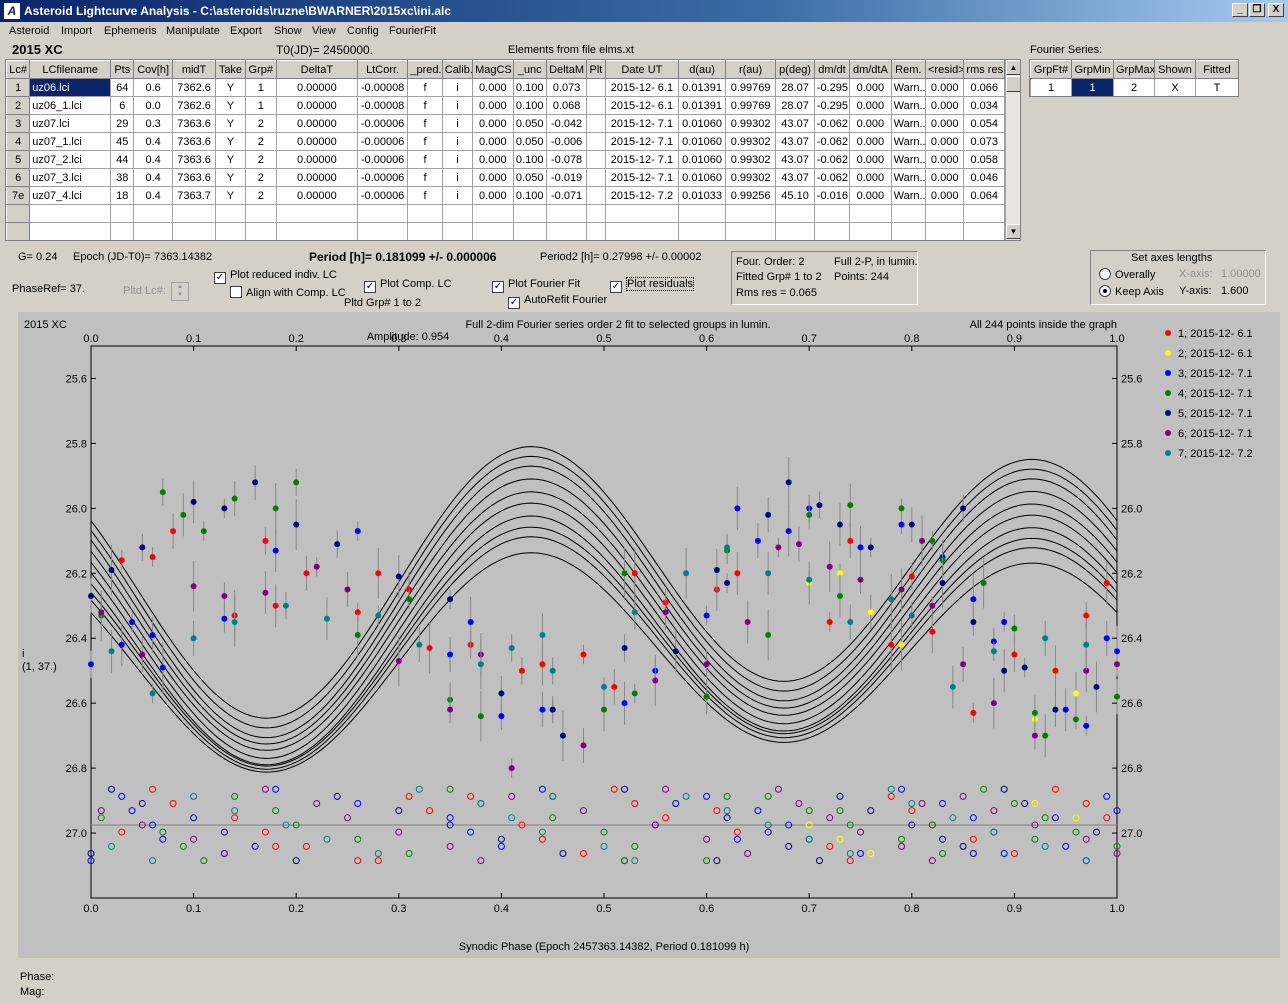  I want to click on menu-export: Export, so click(246, 31).